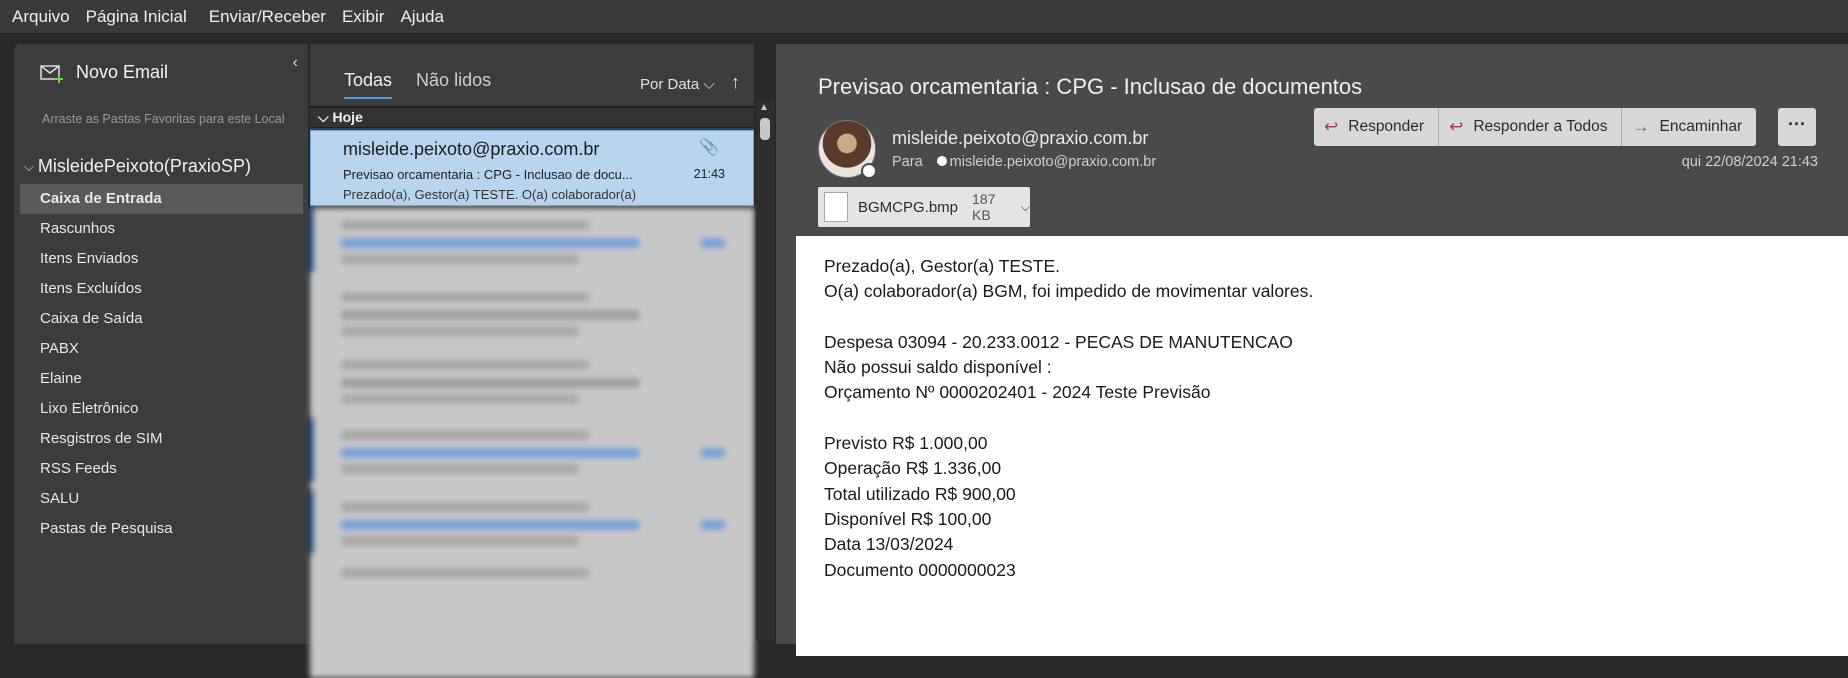 This screenshot has height=678, width=1848. Describe the element at coordinates (920, 569) in the screenshot. I see `body-line: Documento 0000000023` at that location.